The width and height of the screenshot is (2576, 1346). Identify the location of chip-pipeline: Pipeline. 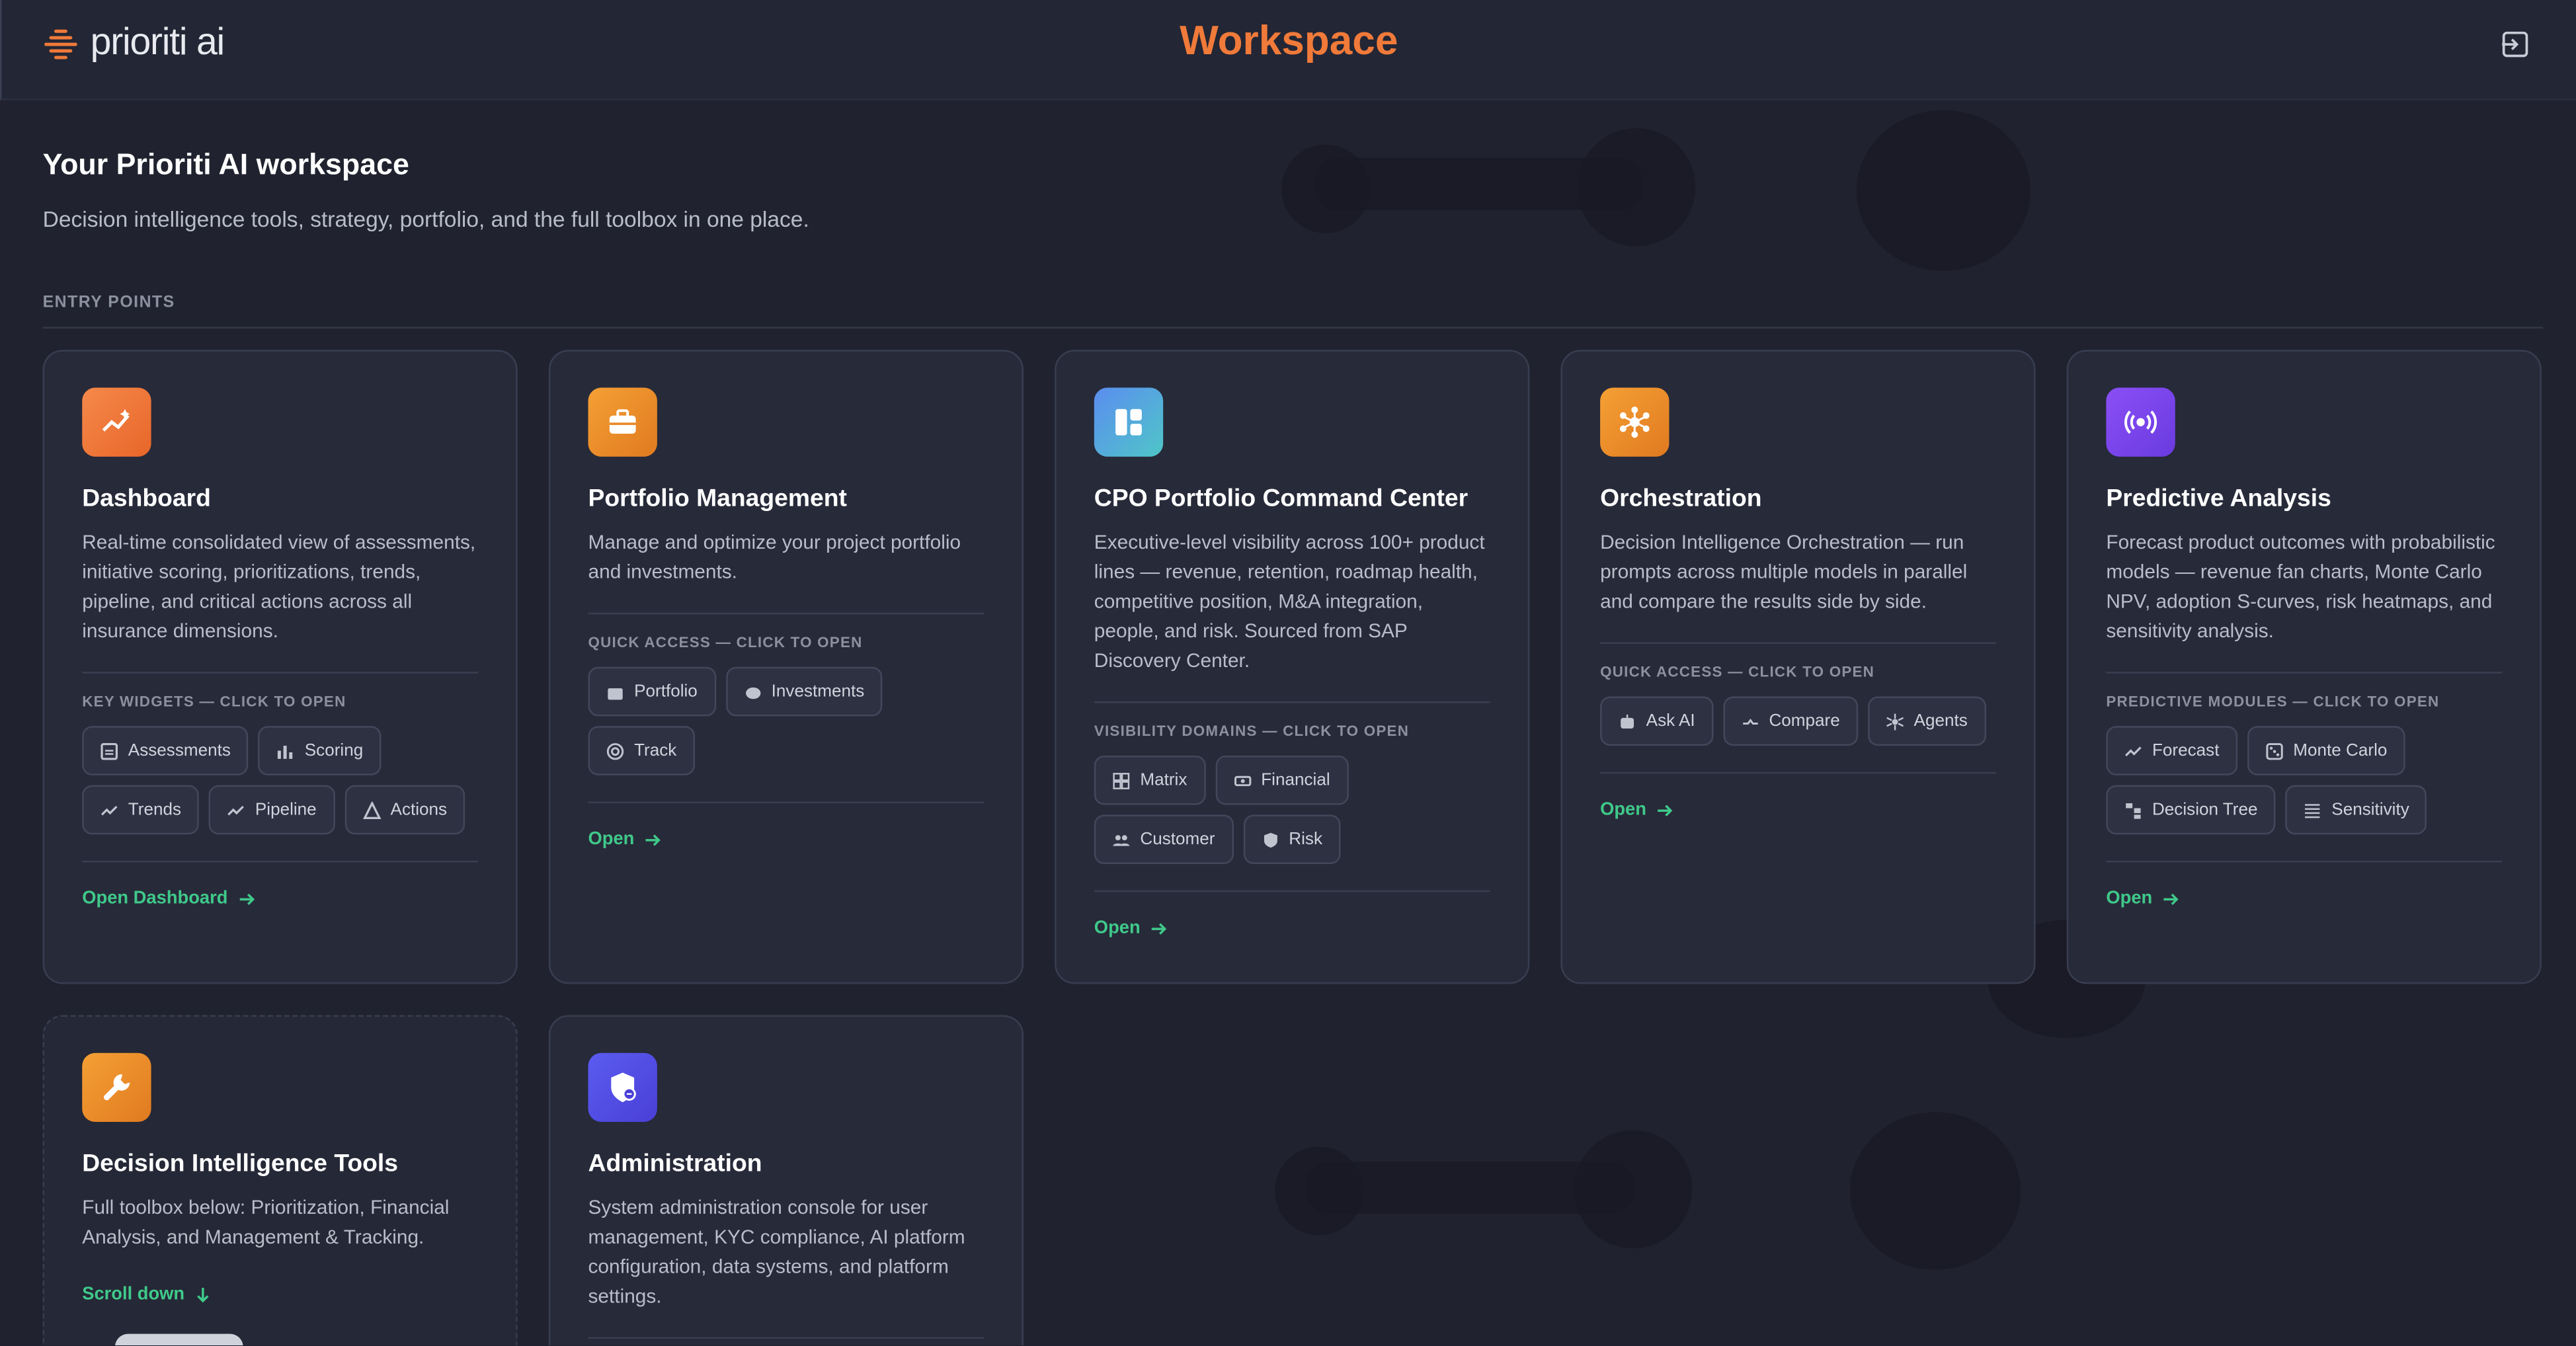
(272, 810).